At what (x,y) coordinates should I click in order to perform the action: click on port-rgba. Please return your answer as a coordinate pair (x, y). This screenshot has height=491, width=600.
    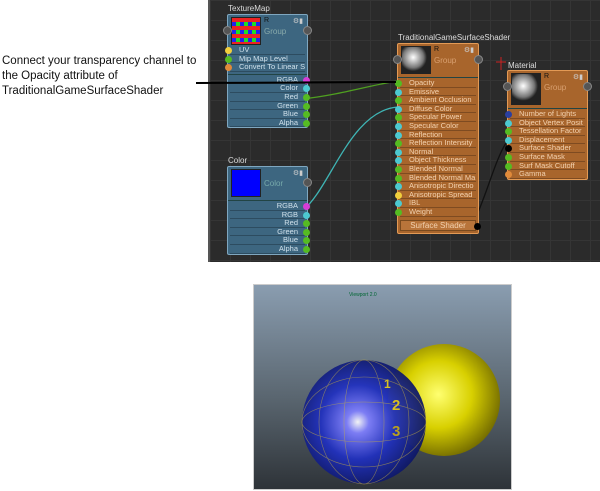
    Looking at the image, I should click on (306, 206).